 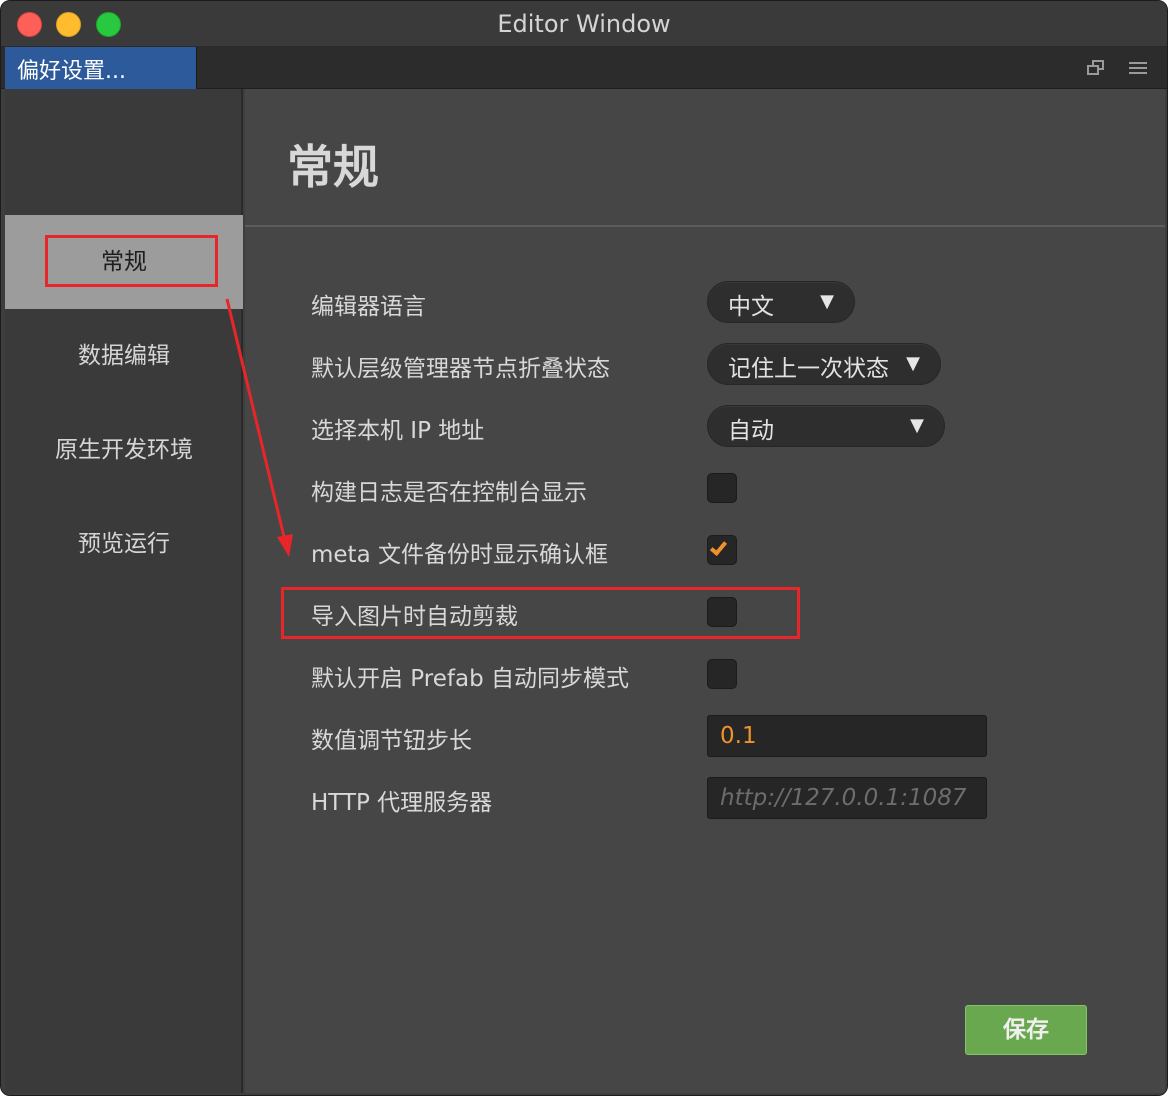 What do you see at coordinates (470, 679) in the screenshot?
I see `setting-label-prefab-sync: 默认开启 Prefab 自动同步模式` at bounding box center [470, 679].